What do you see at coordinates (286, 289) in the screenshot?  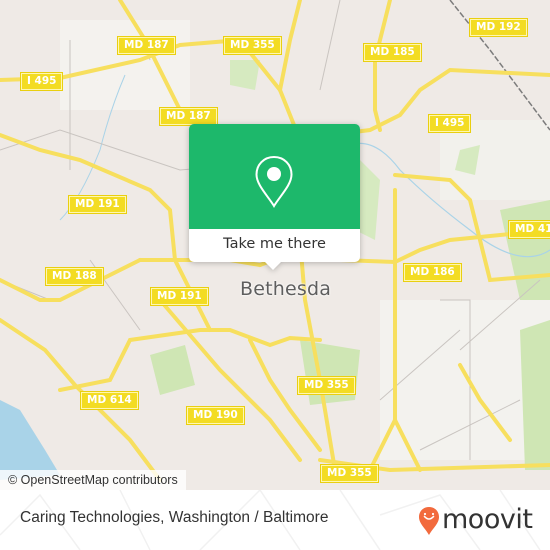 I see `place-label-bethesda: Bethesda` at bounding box center [286, 289].